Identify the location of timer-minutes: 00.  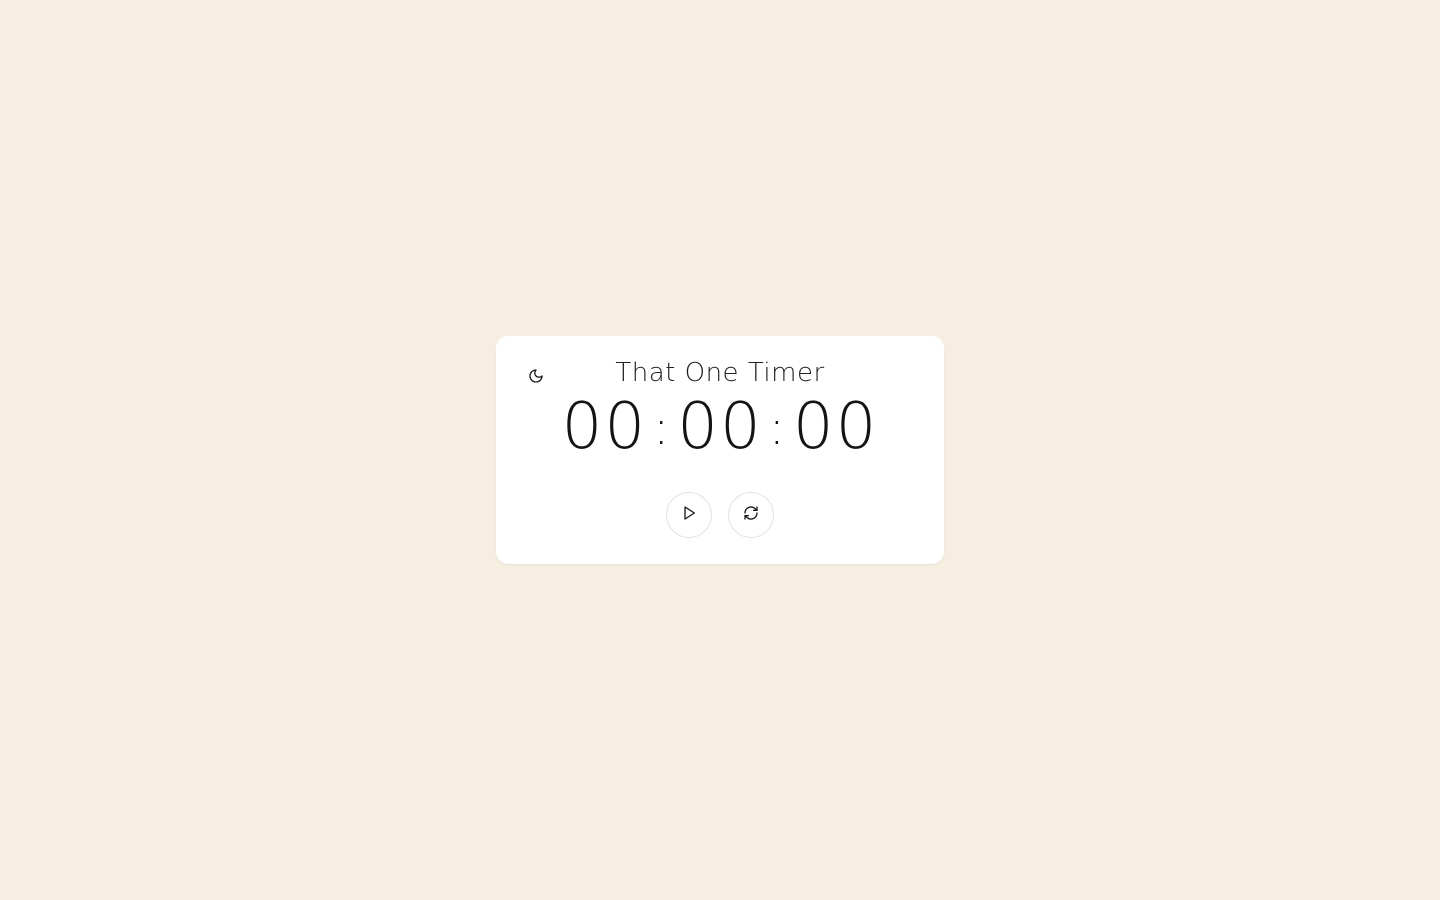
(720, 427).